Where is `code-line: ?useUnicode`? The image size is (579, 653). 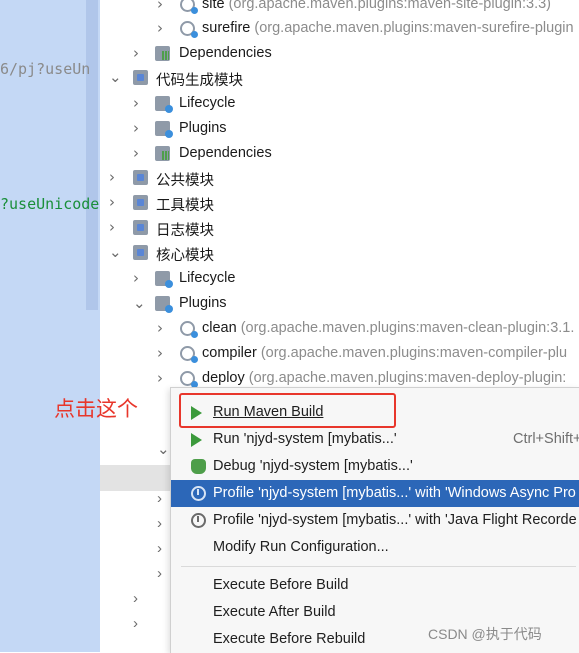
code-line: ?useUnicode is located at coordinates (50, 204).